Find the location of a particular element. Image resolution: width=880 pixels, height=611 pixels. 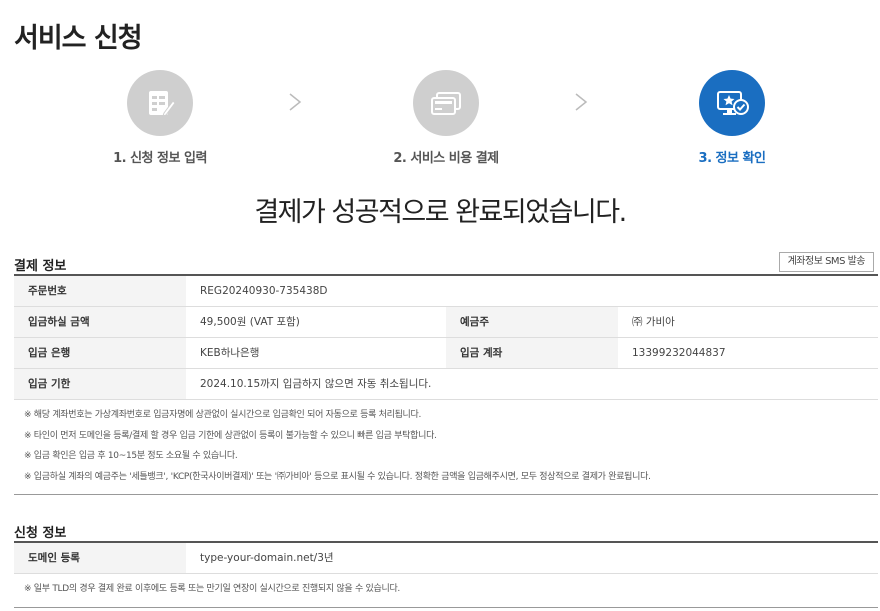

step-2: 2. 서비스 비용 결제 is located at coordinates (446, 118).